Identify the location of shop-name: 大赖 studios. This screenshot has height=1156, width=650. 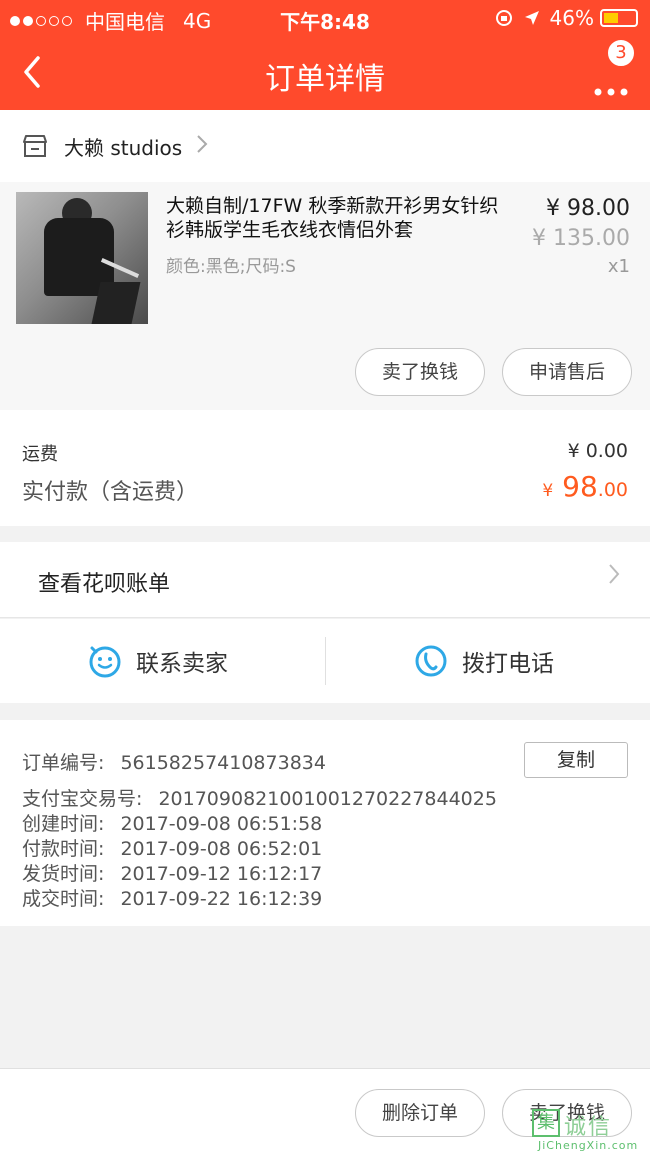
(123, 147).